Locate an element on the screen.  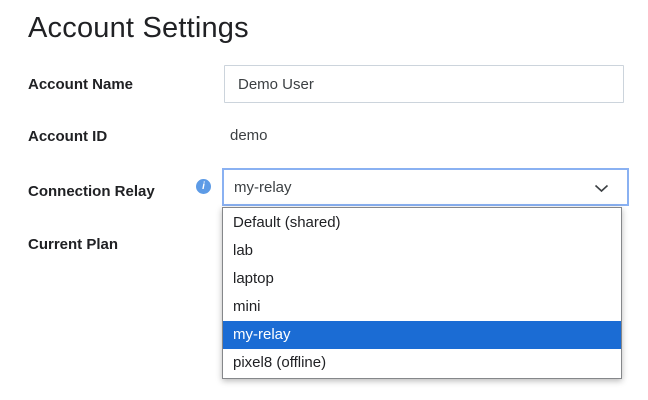
account-id-label: Account ID is located at coordinates (68, 136).